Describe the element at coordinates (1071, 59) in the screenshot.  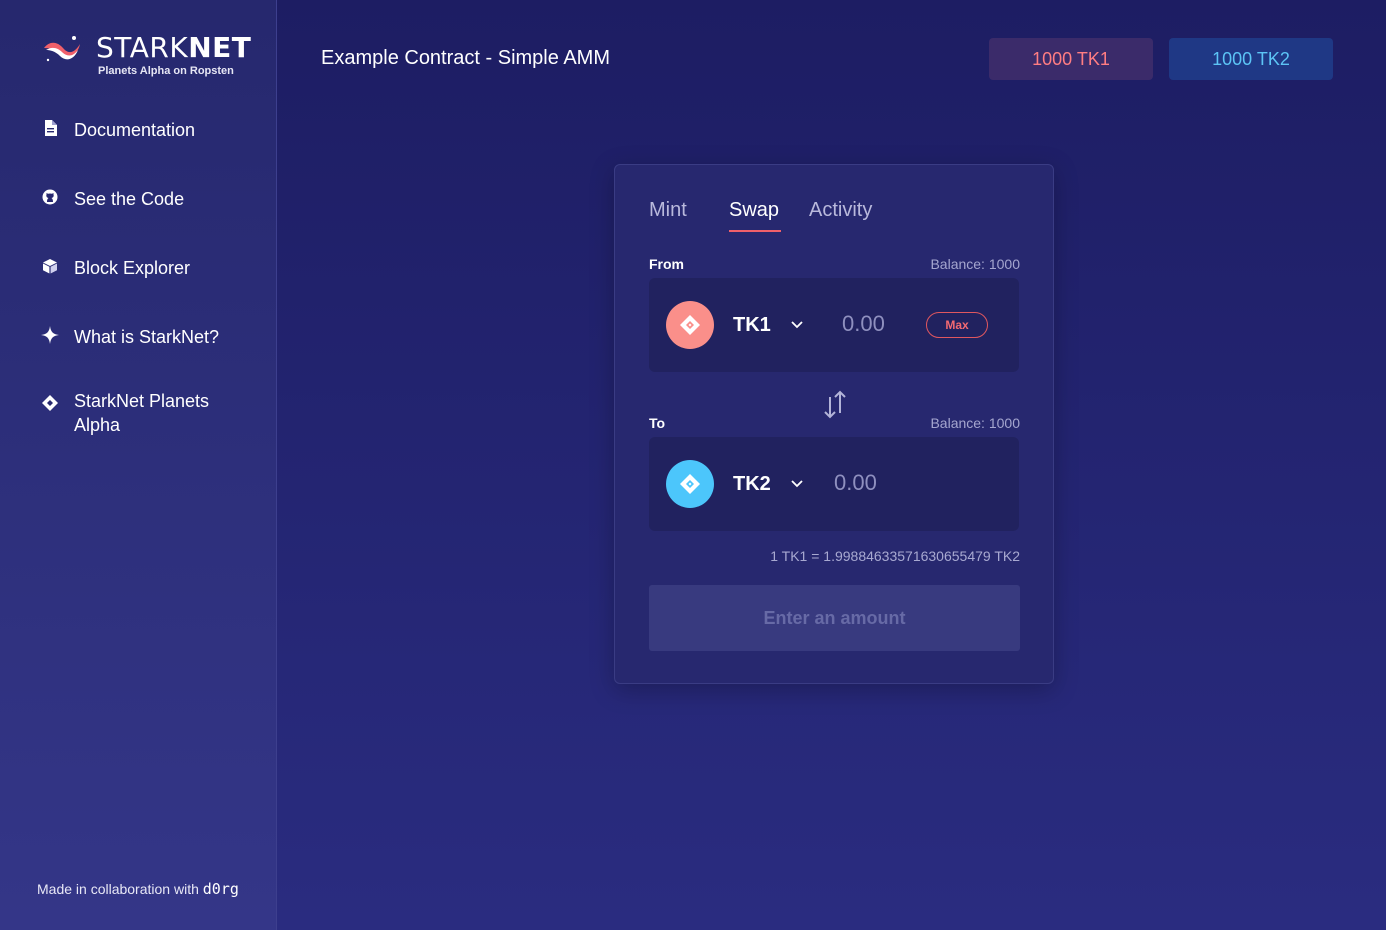
I see `tk1-balance-button: 1000 TK1` at that location.